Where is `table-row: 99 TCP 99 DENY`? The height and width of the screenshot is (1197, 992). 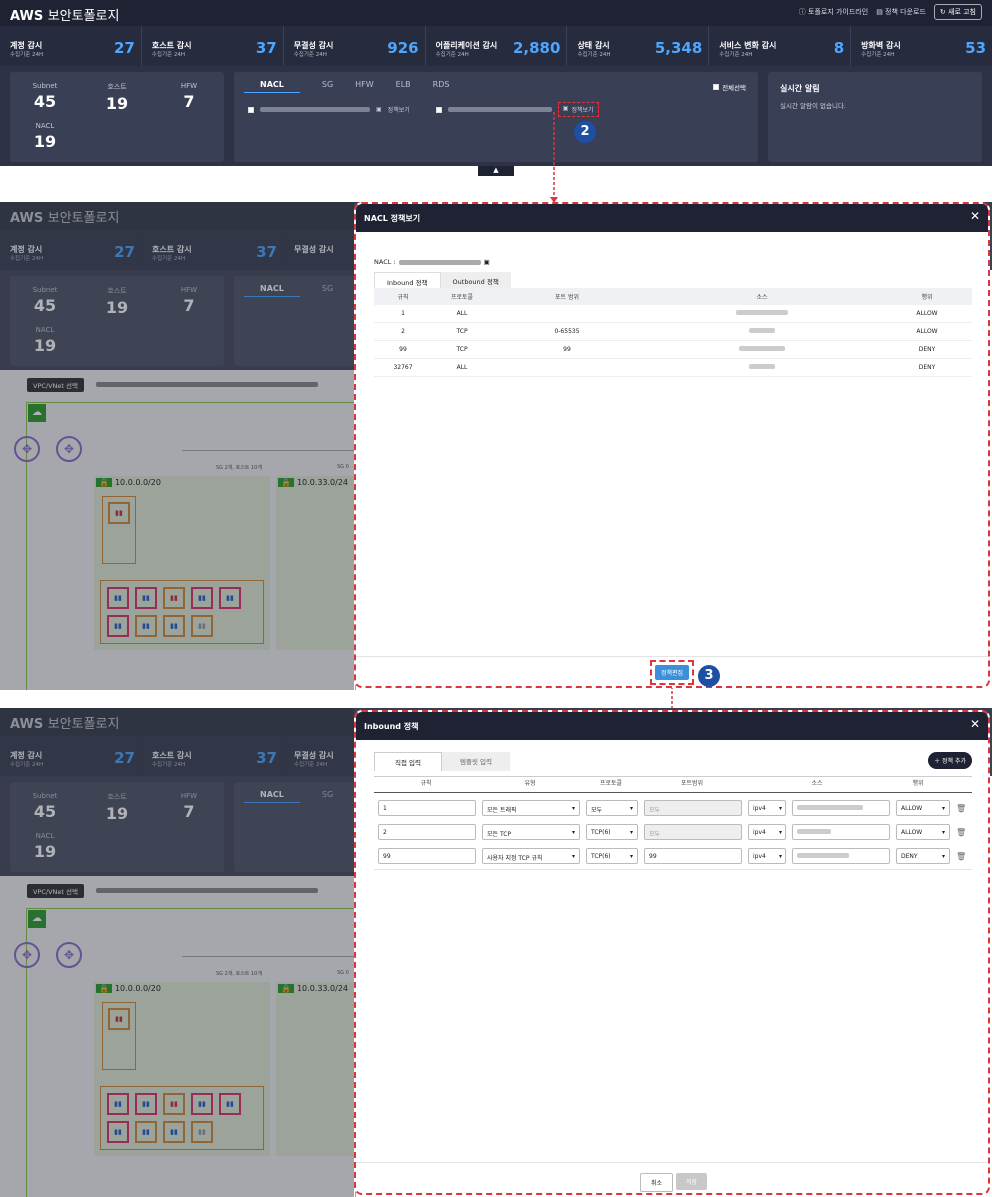 table-row: 99 TCP 99 DENY is located at coordinates (673, 349).